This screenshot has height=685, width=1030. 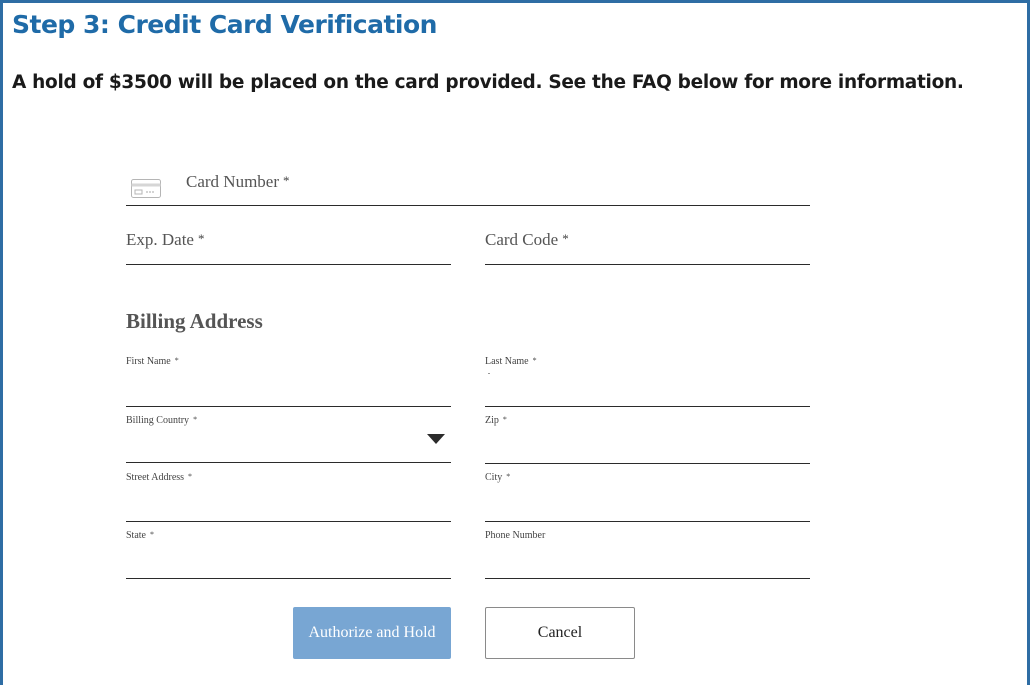 What do you see at coordinates (436, 439) in the screenshot?
I see `caret-down-icon` at bounding box center [436, 439].